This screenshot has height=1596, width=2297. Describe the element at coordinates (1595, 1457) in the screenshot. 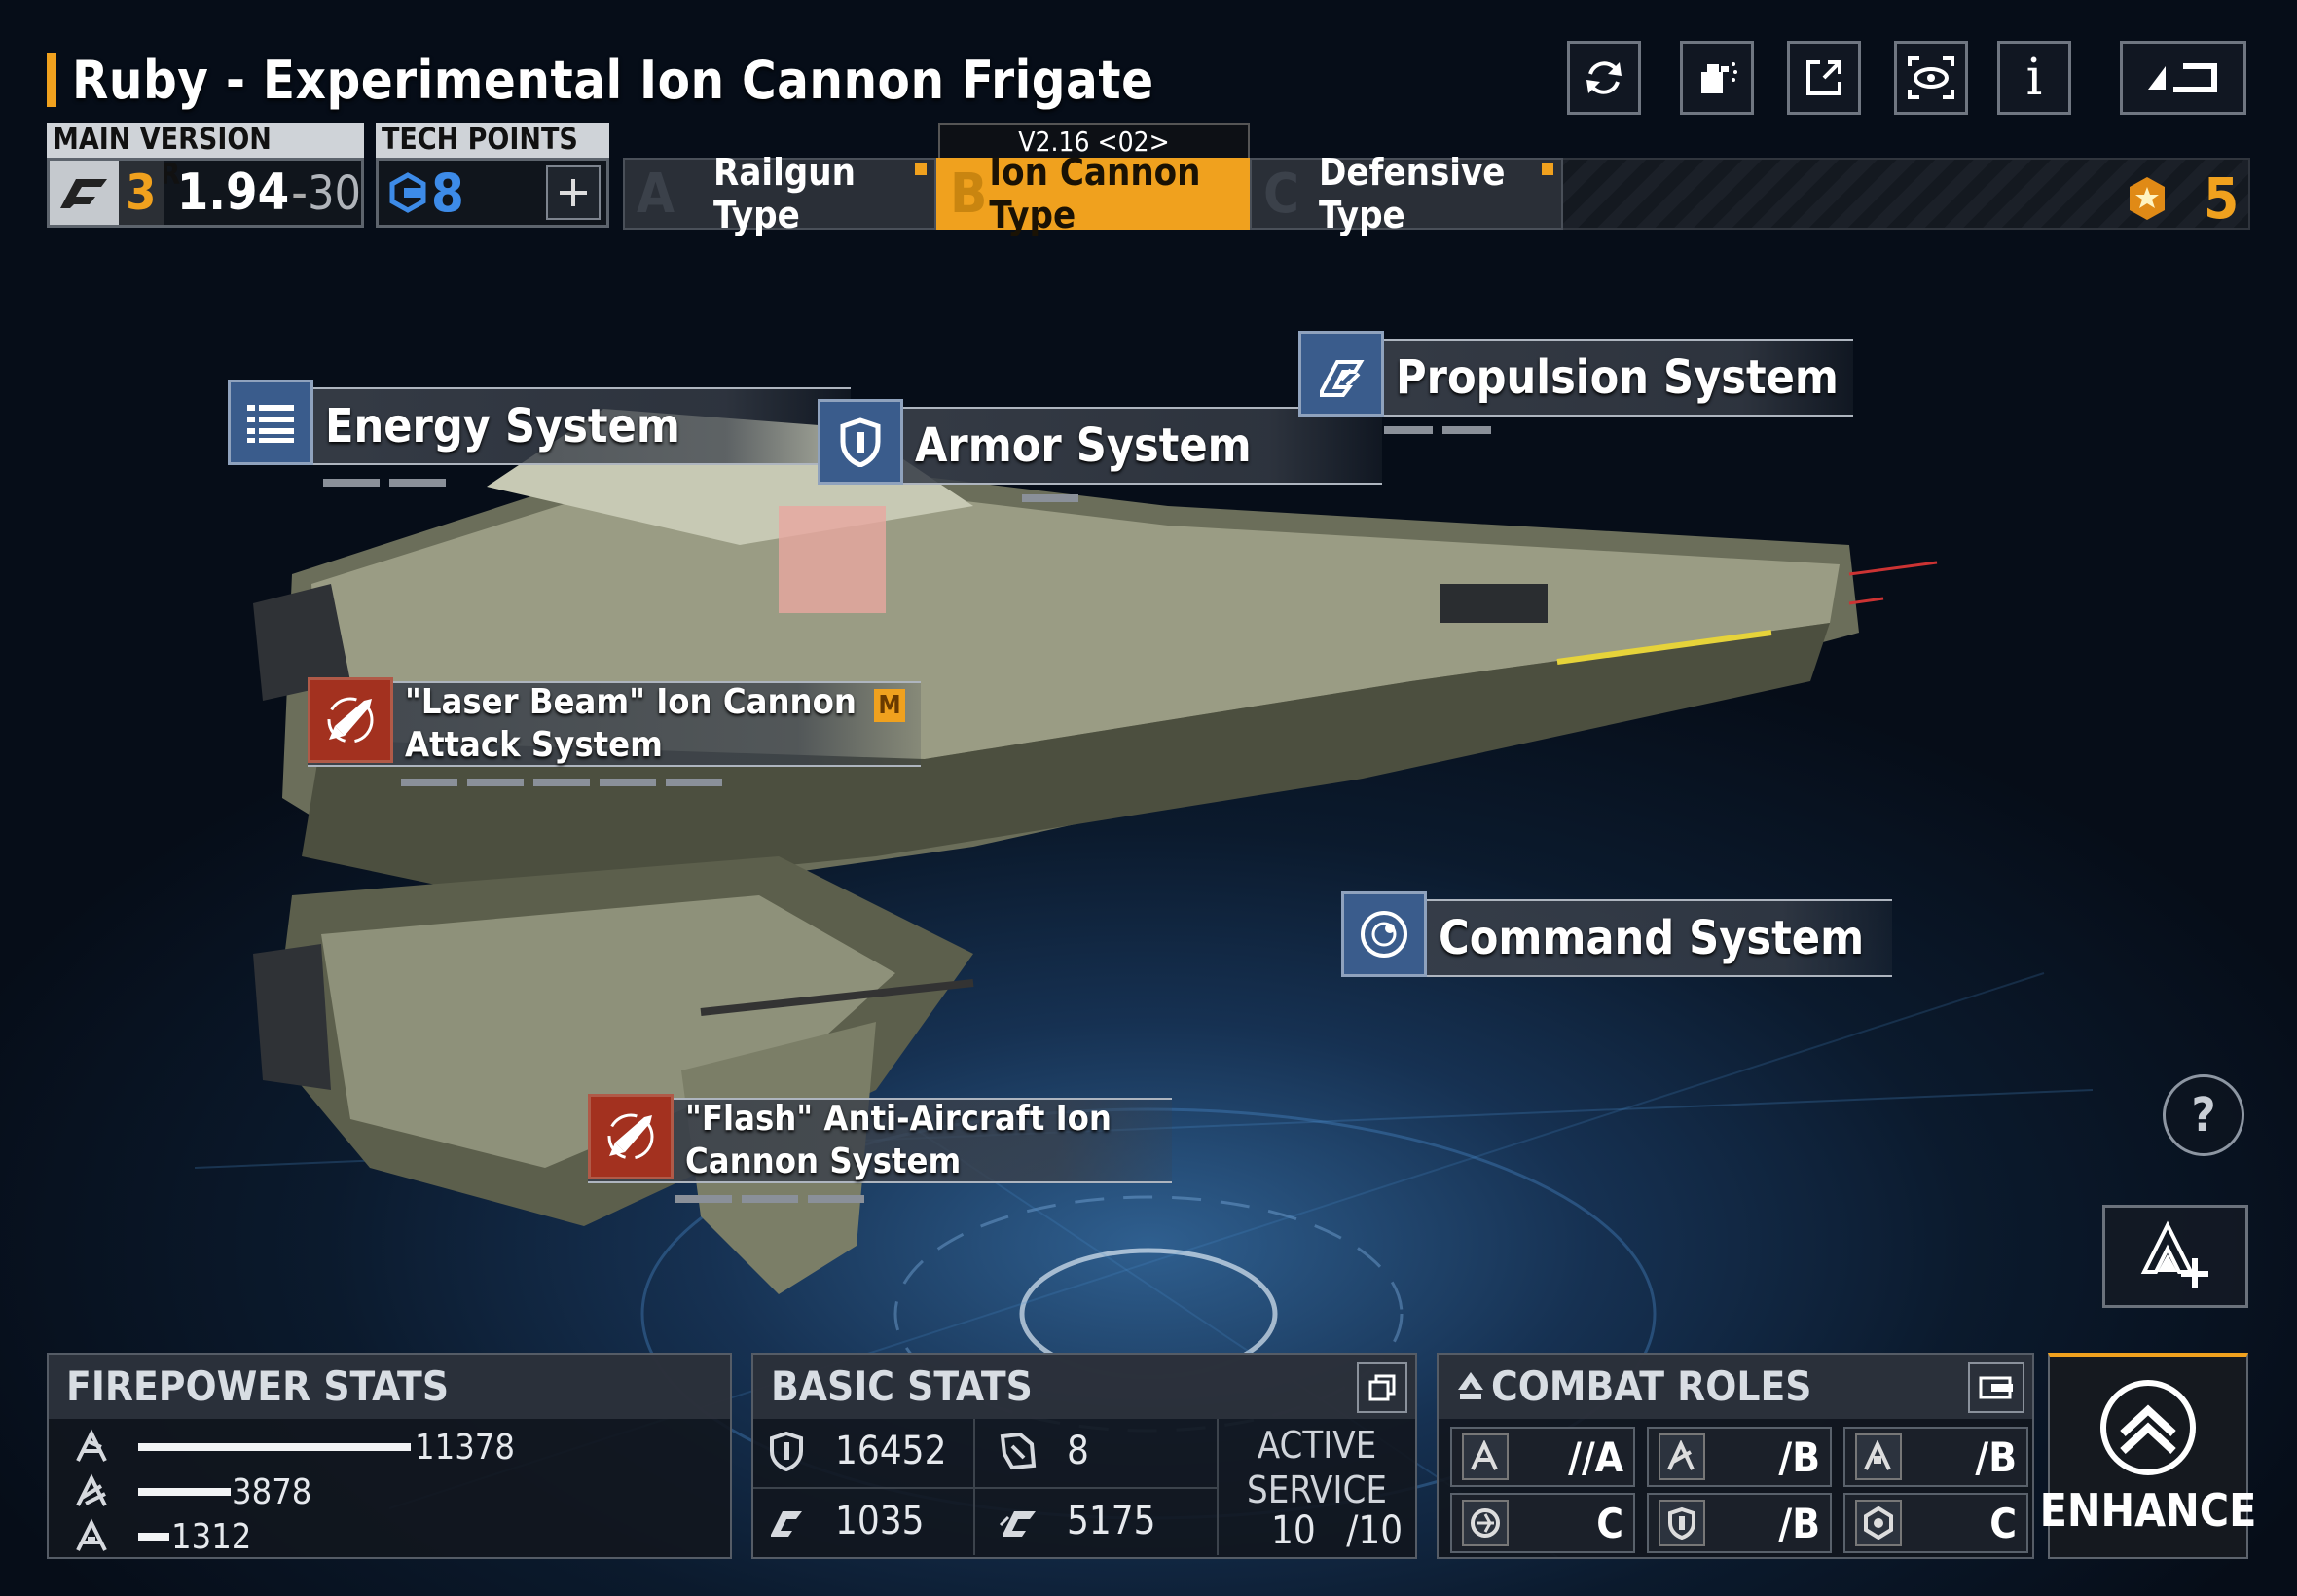

I see `role-grade: //A` at that location.